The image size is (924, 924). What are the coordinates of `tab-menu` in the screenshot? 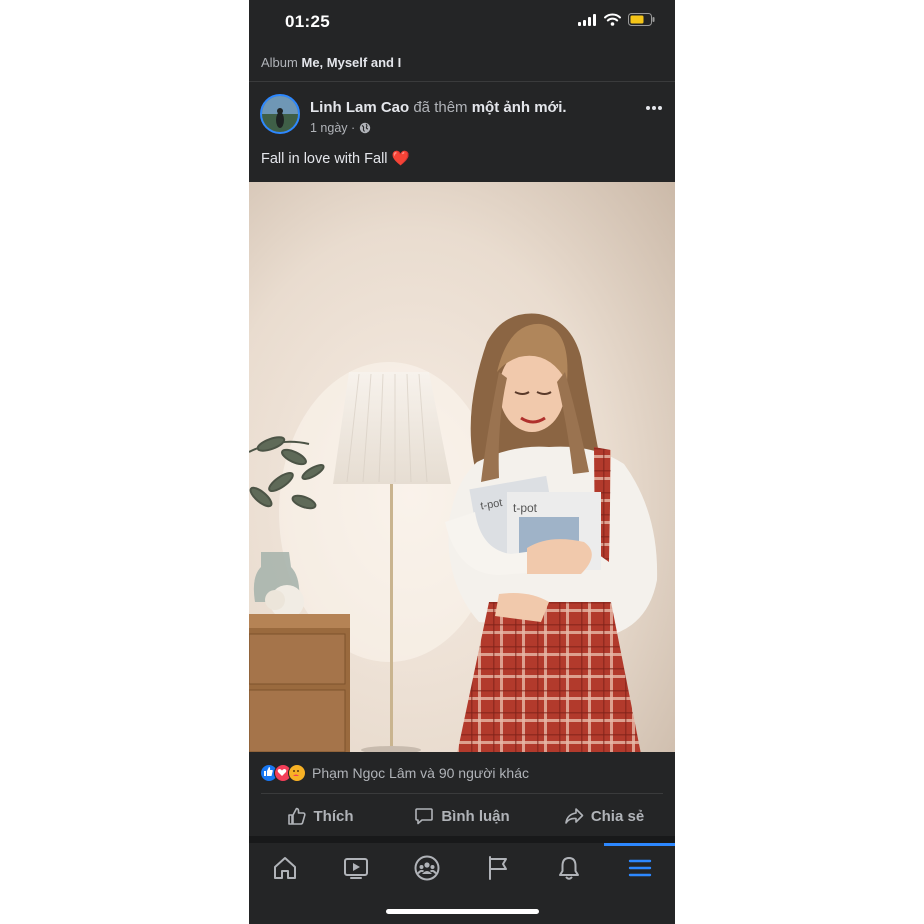 It's located at (639, 868).